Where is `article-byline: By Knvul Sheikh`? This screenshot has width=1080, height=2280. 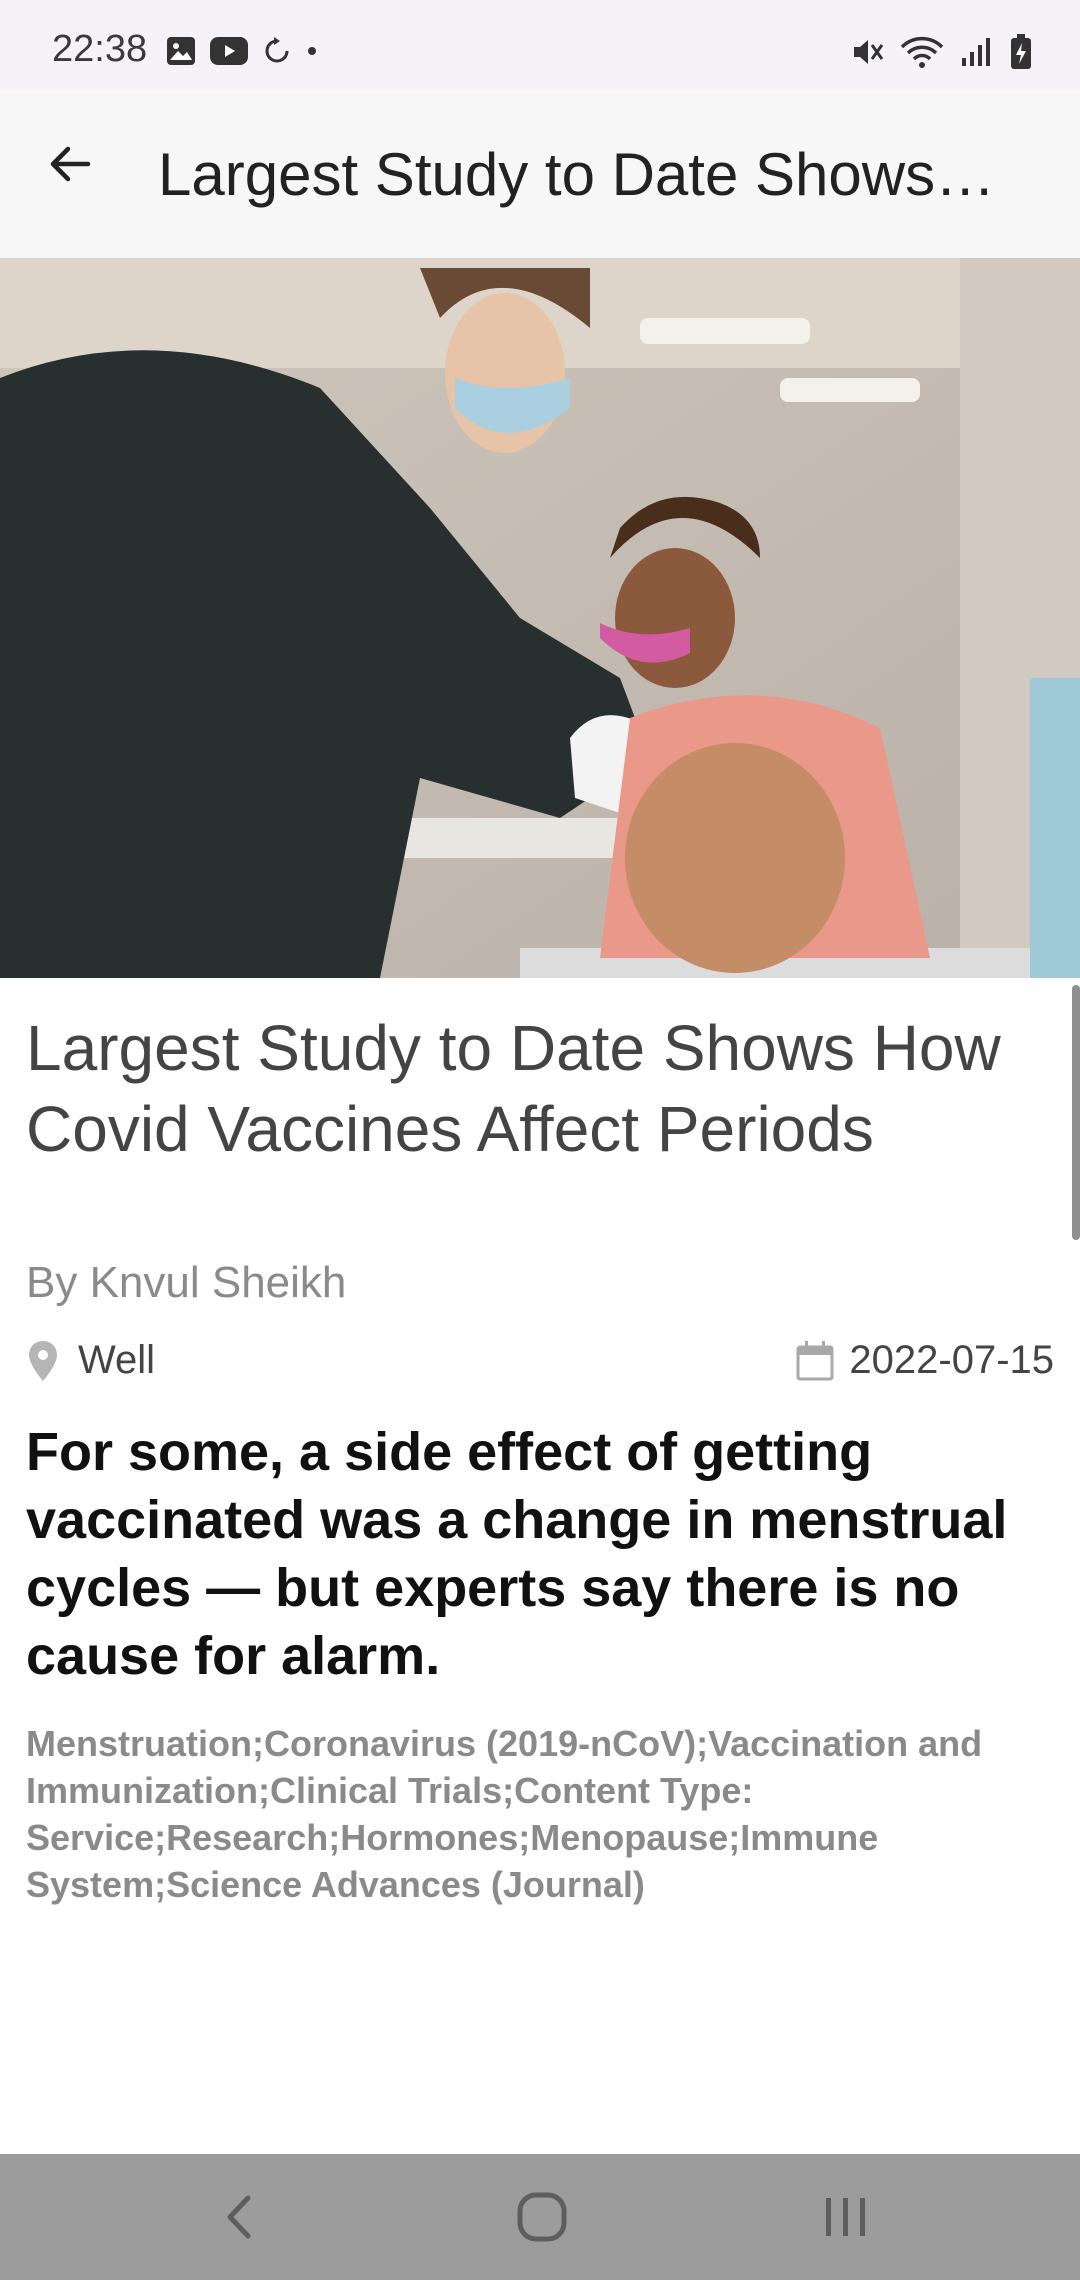 article-byline: By Knvul Sheikh is located at coordinates (186, 1282).